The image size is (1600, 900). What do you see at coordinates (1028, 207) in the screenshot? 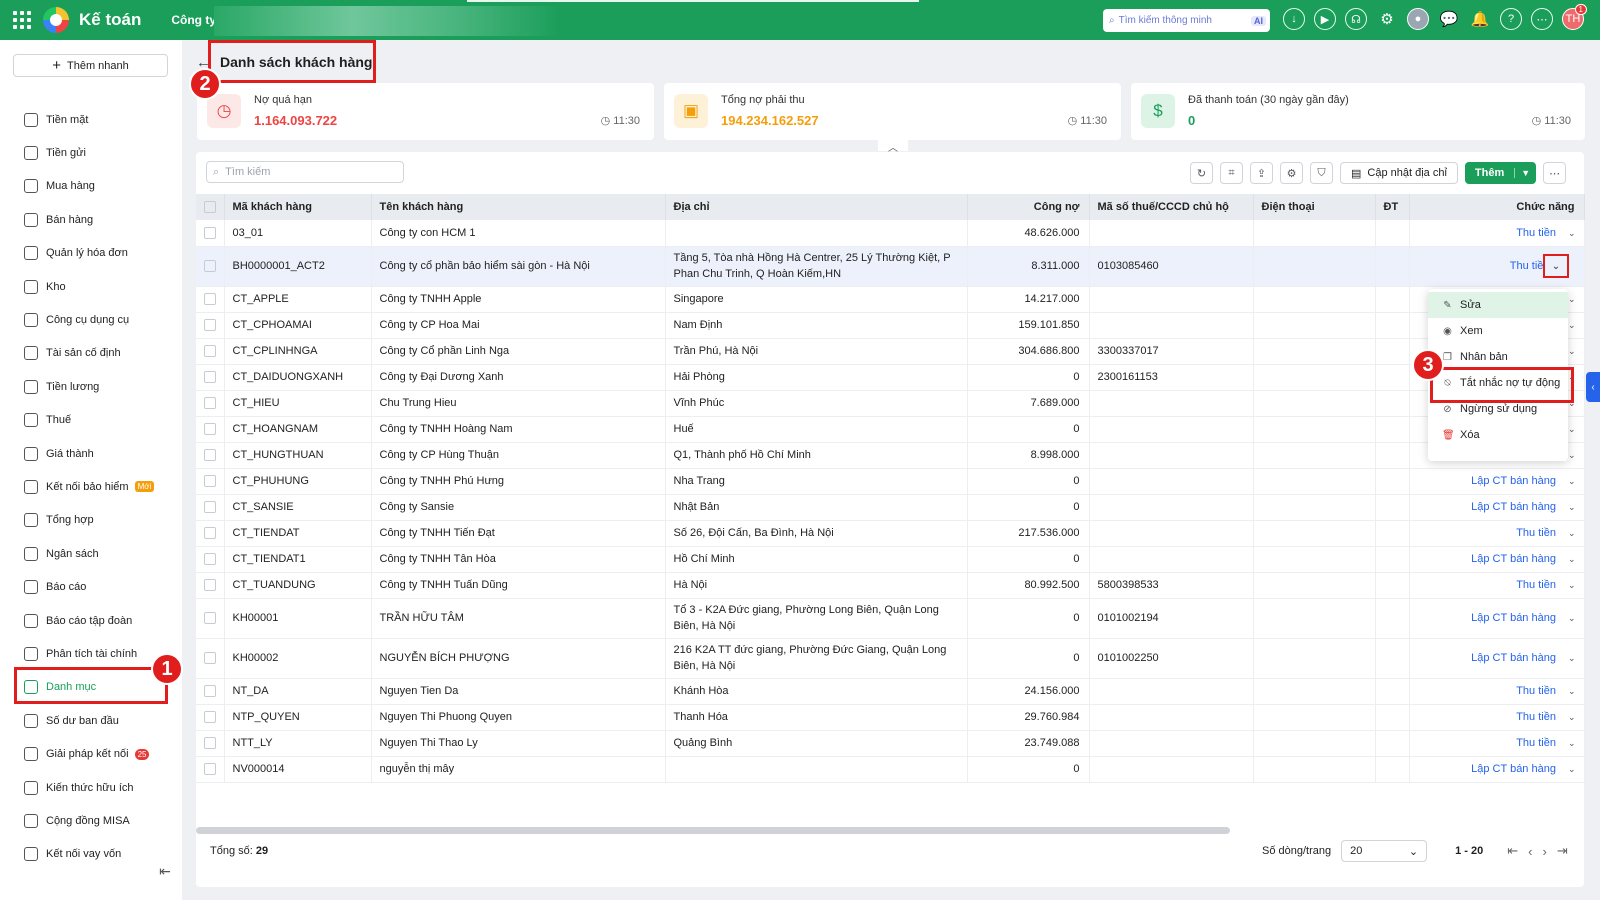
I see `col-debt: Công nợ` at bounding box center [1028, 207].